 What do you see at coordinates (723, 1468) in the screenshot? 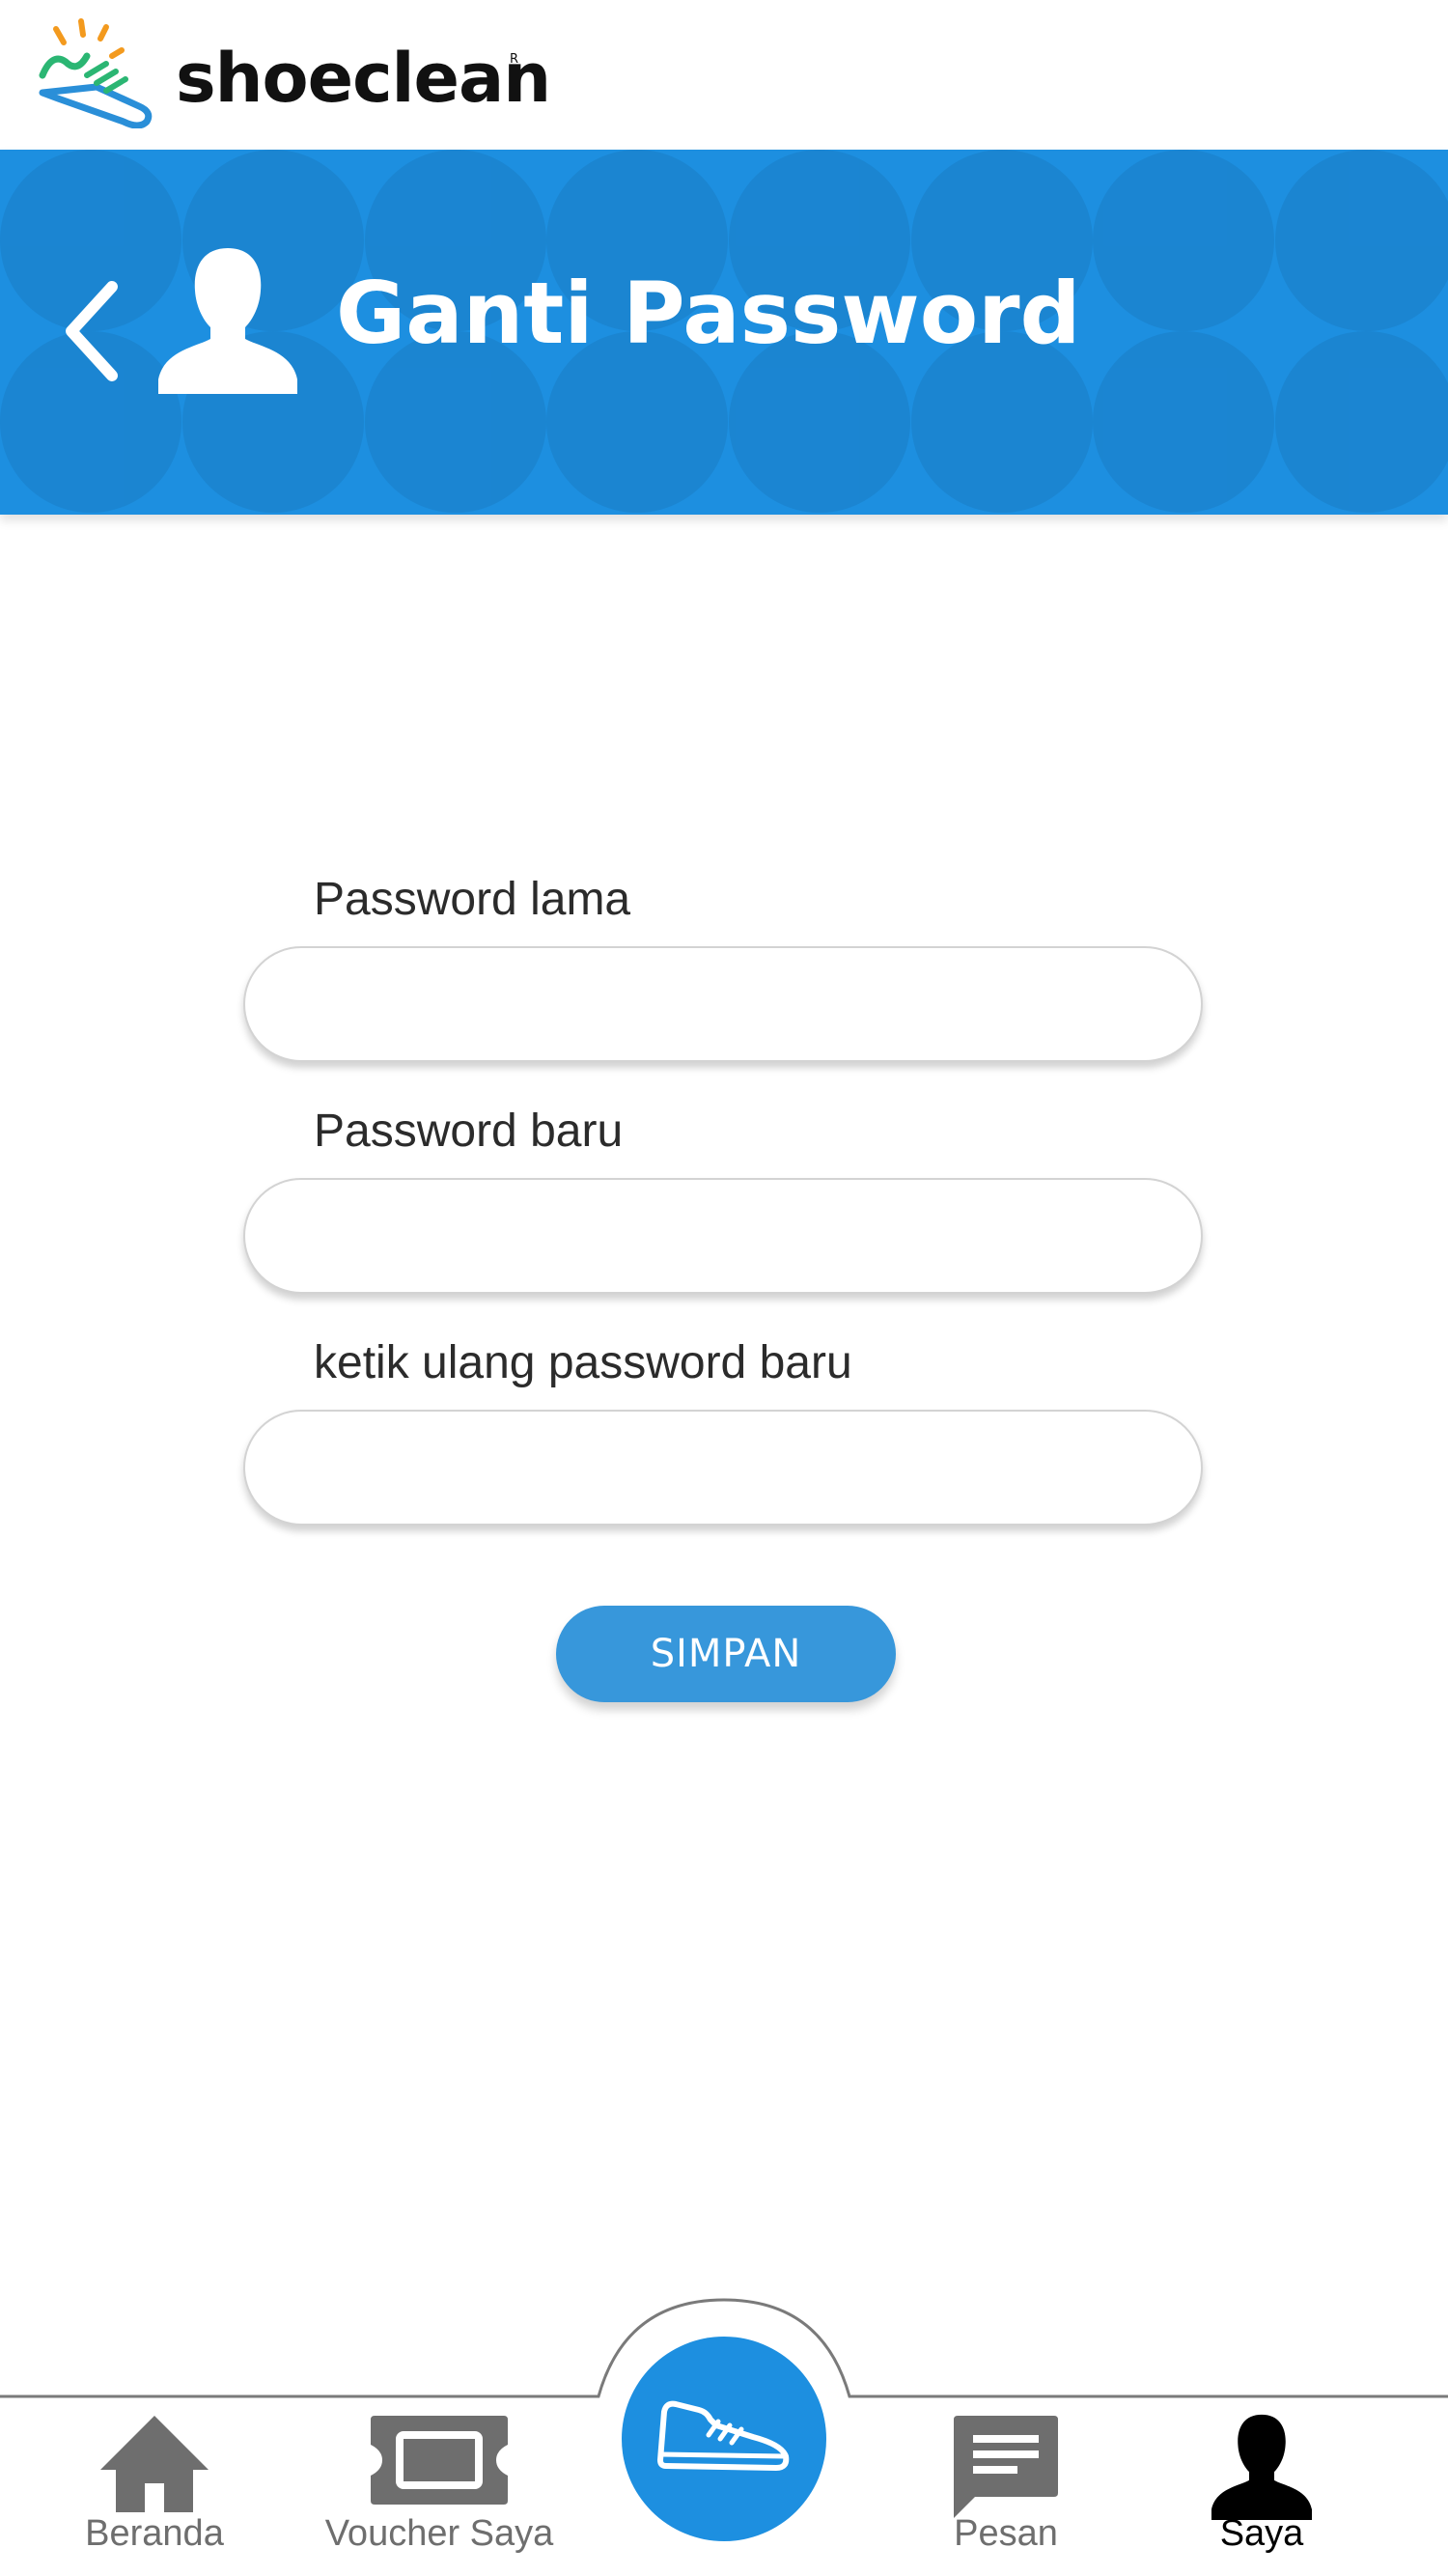
I see `confirm-password-input` at bounding box center [723, 1468].